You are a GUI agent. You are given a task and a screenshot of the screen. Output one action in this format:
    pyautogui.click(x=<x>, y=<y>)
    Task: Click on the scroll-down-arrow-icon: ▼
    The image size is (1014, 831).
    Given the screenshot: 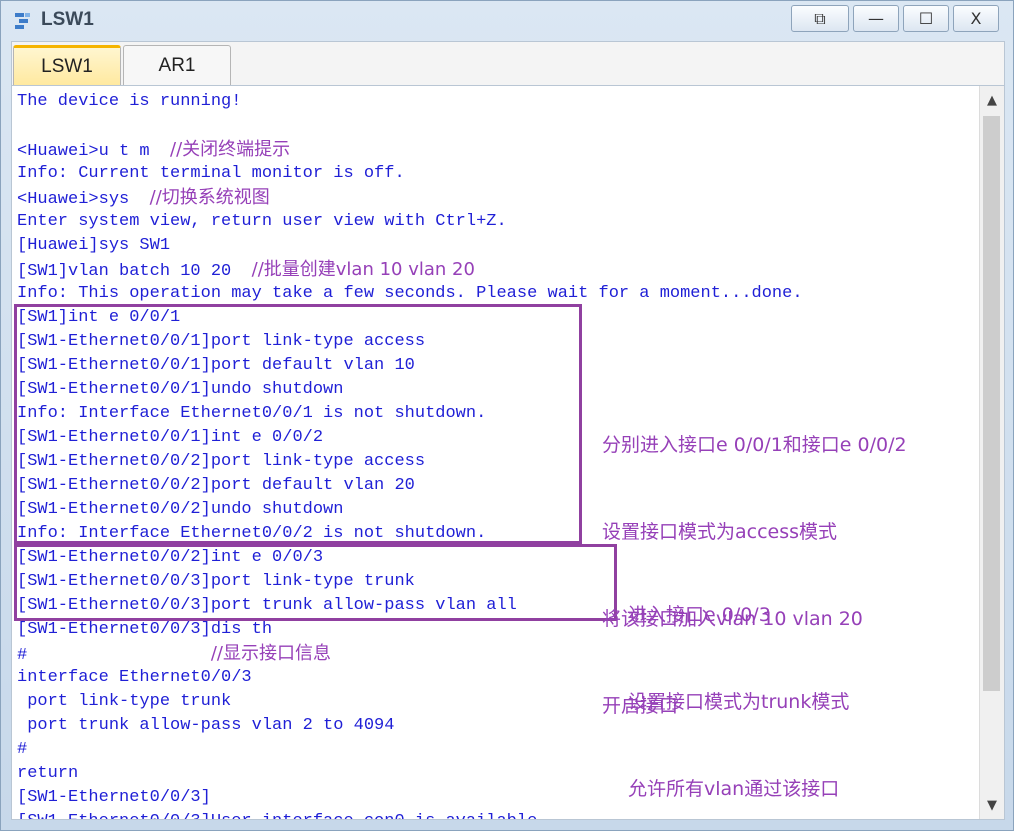 What is the action you would take?
    pyautogui.click(x=992, y=805)
    